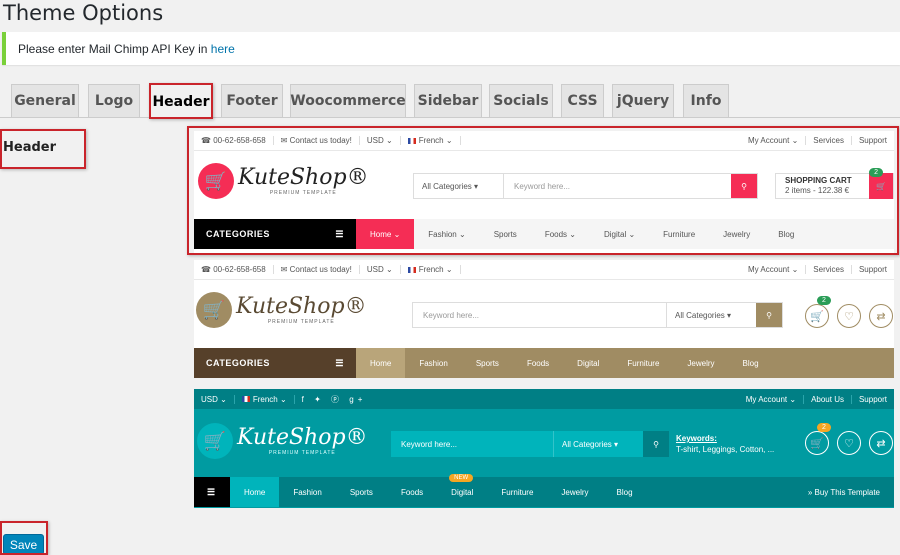  What do you see at coordinates (83, 13) in the screenshot?
I see `page-title: Theme Options` at bounding box center [83, 13].